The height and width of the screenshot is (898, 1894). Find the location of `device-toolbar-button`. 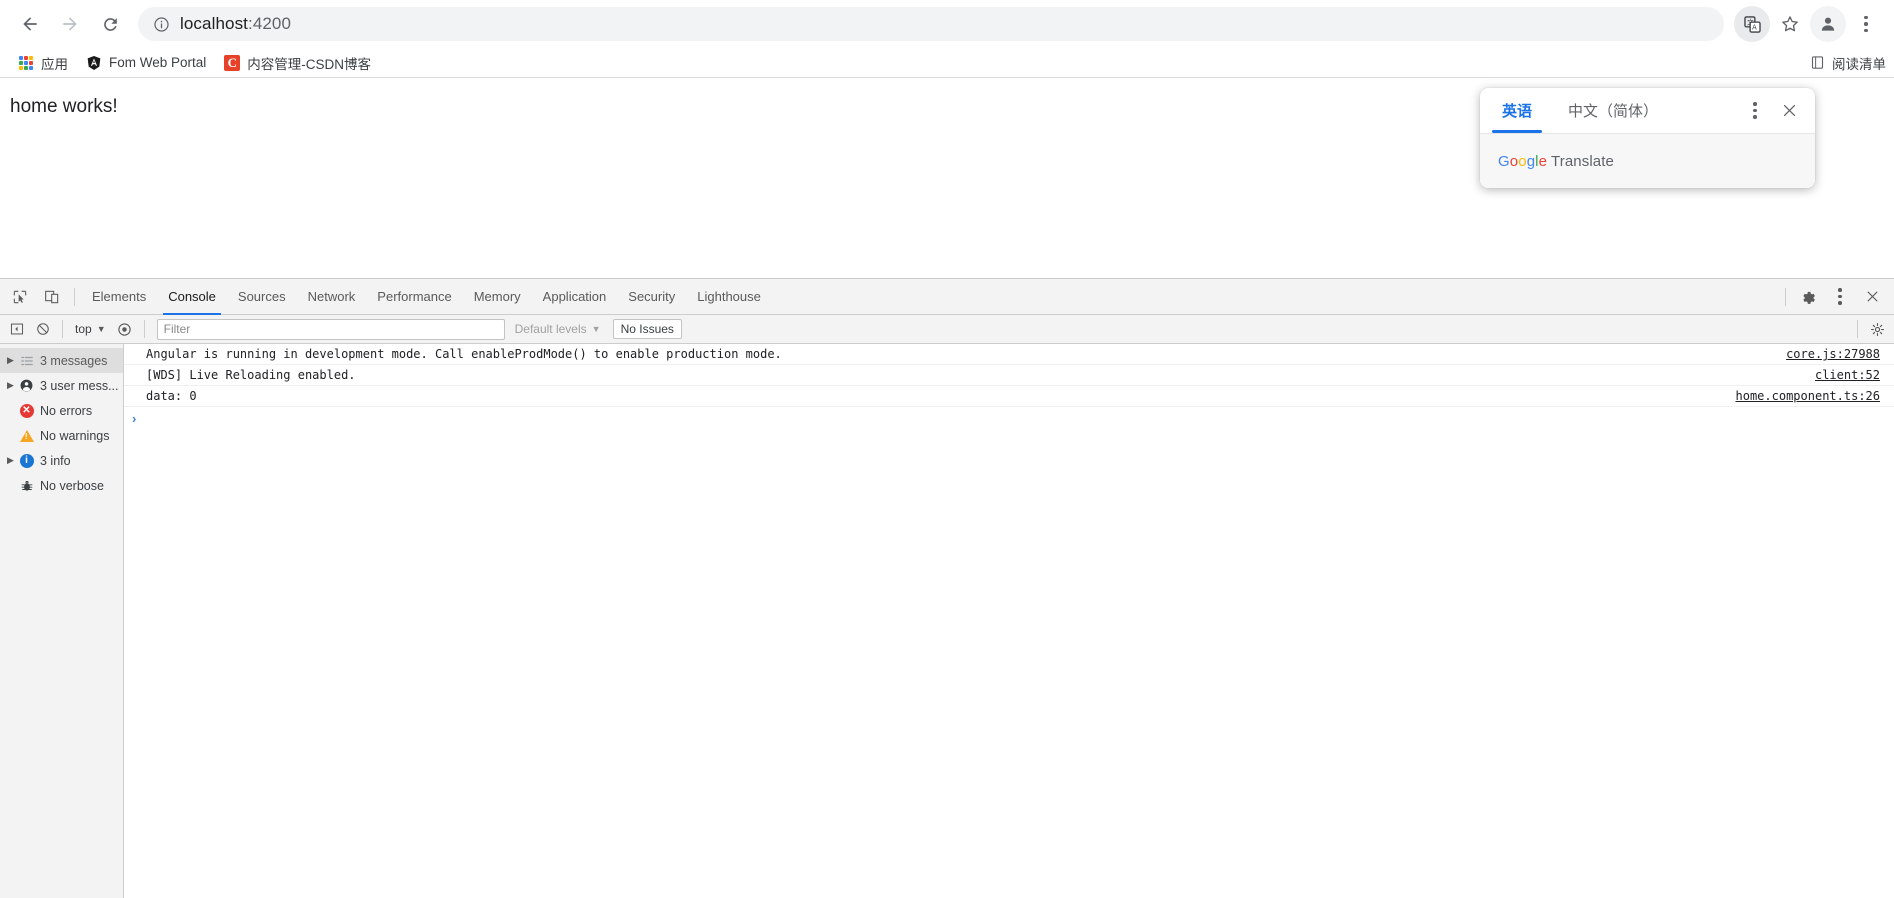

device-toolbar-button is located at coordinates (52, 297).